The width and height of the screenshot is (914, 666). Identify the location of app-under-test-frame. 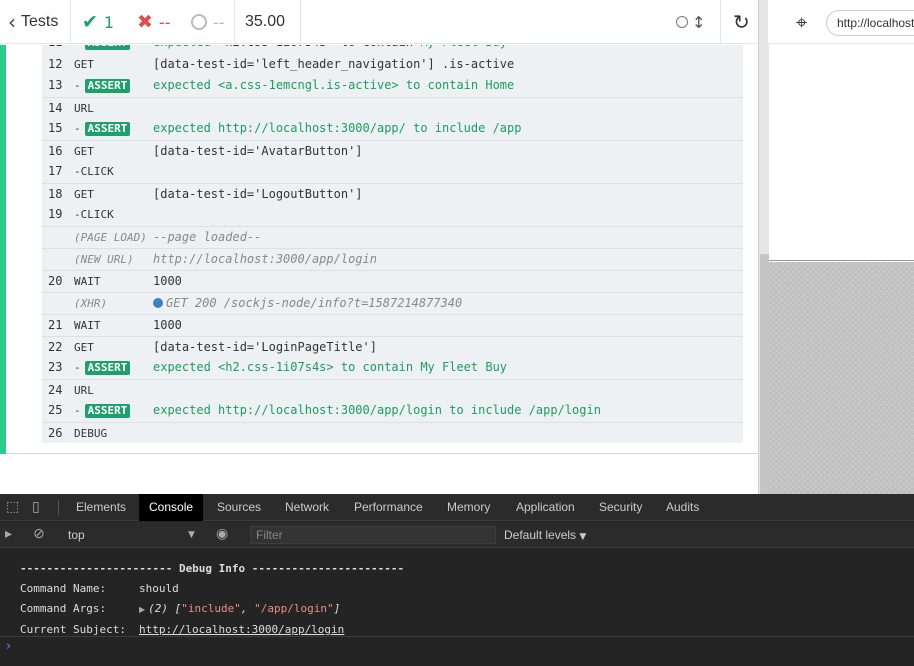
(841, 153).